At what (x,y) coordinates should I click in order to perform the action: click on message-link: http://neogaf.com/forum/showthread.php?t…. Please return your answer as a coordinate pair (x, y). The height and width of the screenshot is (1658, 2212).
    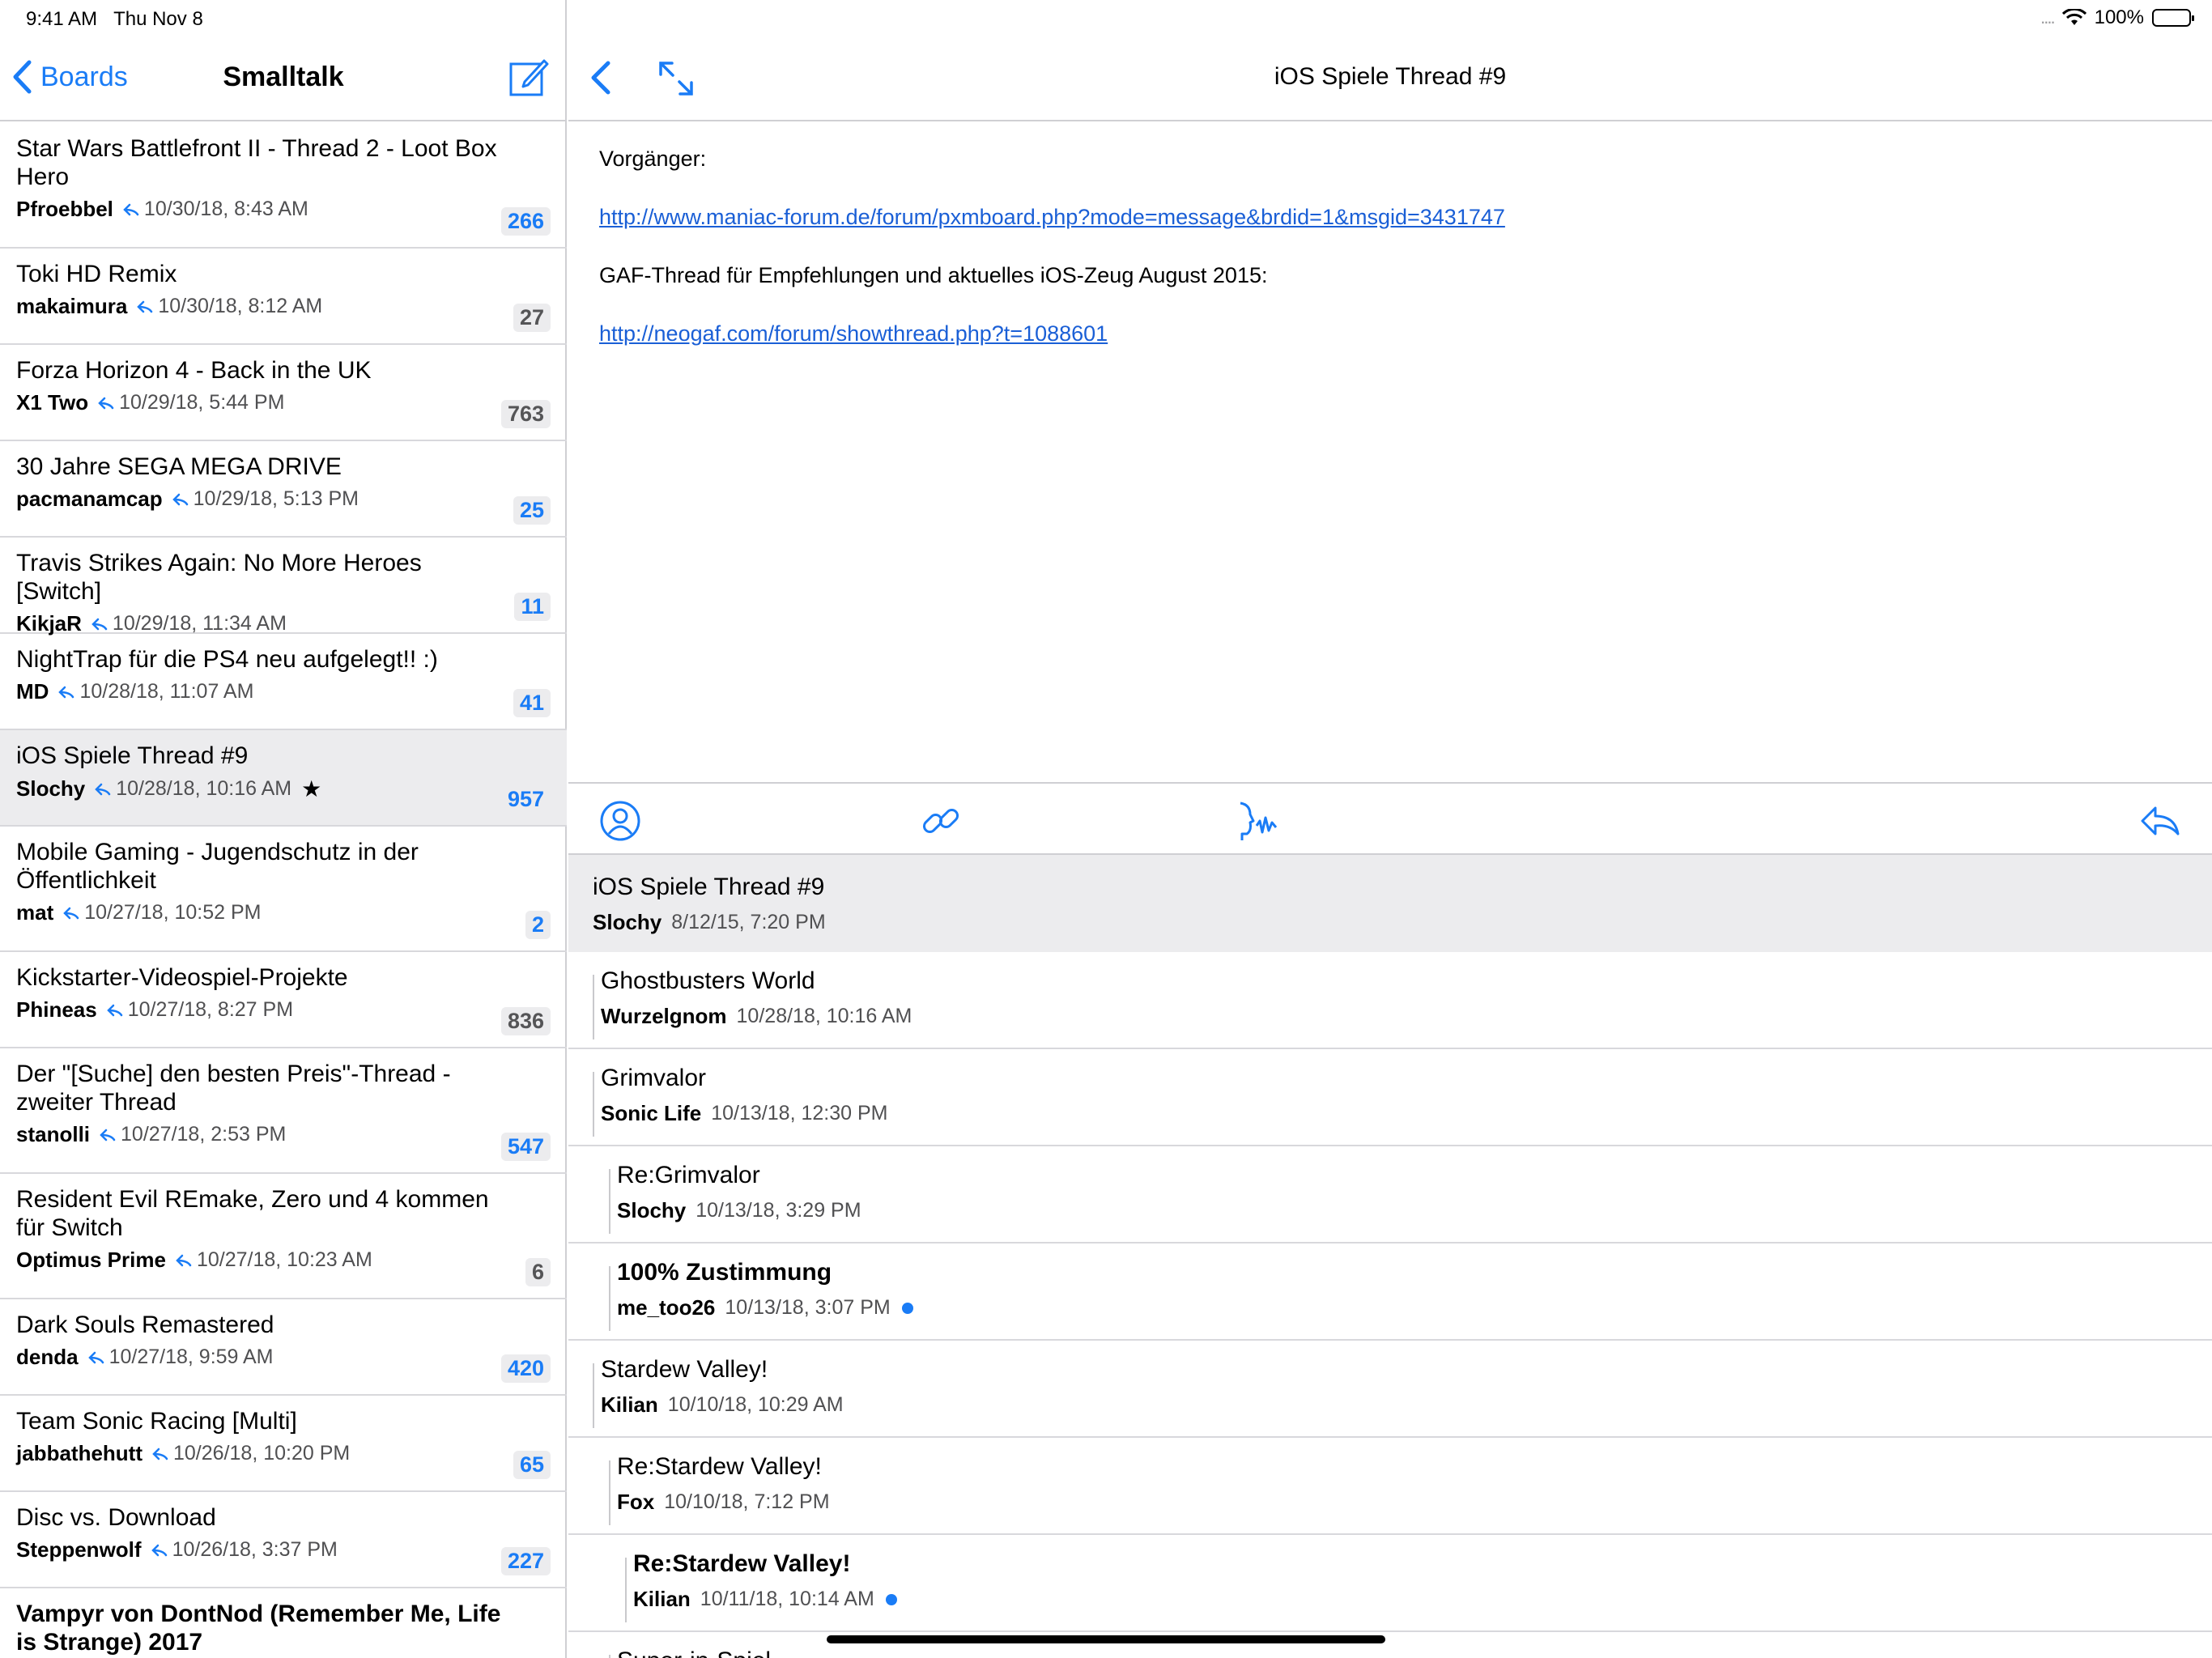
    Looking at the image, I should click on (853, 333).